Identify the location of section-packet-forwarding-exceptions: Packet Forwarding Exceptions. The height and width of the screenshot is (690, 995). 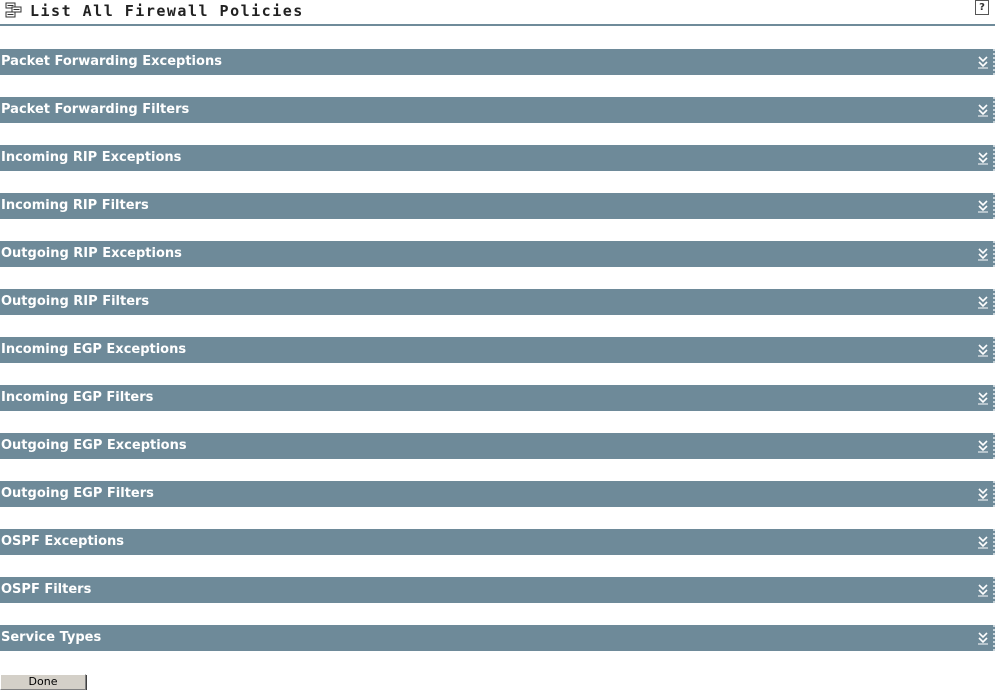
(497, 62).